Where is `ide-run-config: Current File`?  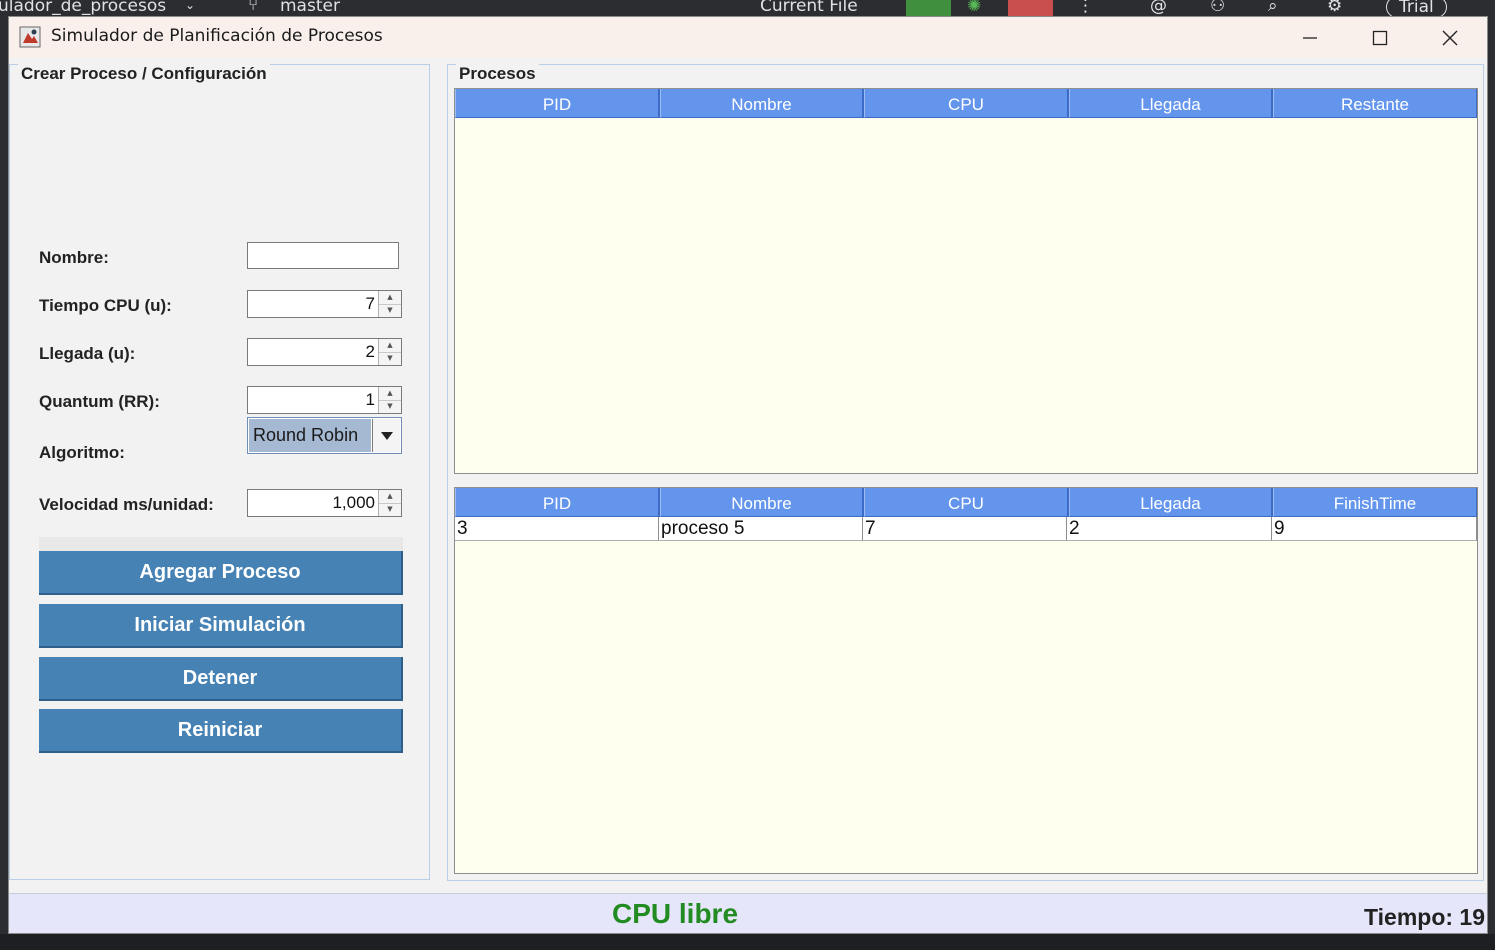
ide-run-config: Current File is located at coordinates (809, 8).